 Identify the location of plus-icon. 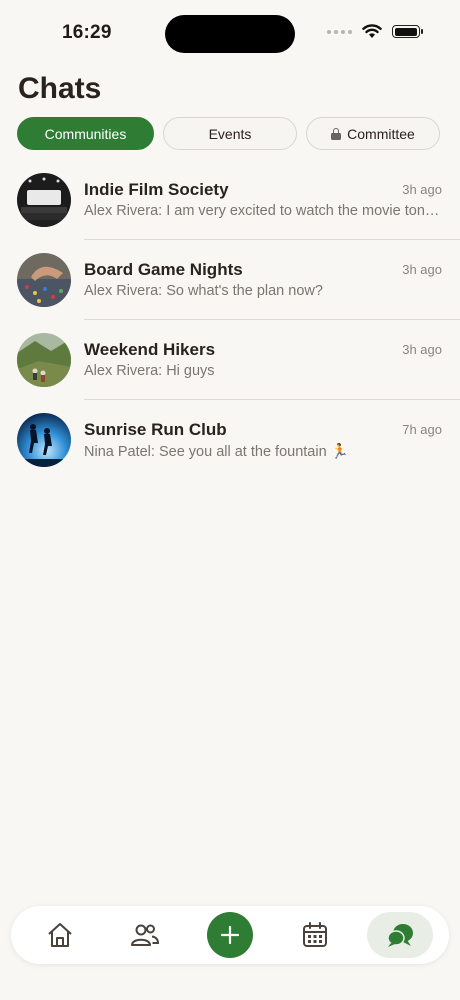
(230, 935).